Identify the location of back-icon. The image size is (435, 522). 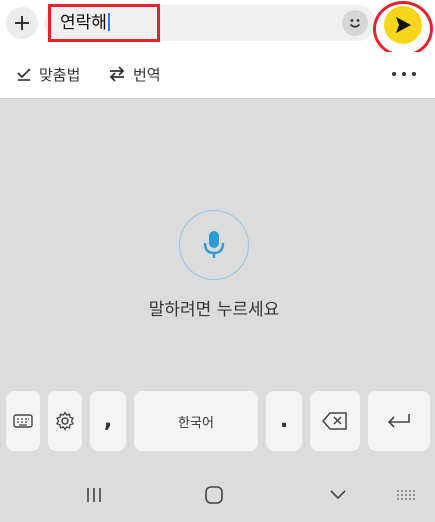
(338, 495).